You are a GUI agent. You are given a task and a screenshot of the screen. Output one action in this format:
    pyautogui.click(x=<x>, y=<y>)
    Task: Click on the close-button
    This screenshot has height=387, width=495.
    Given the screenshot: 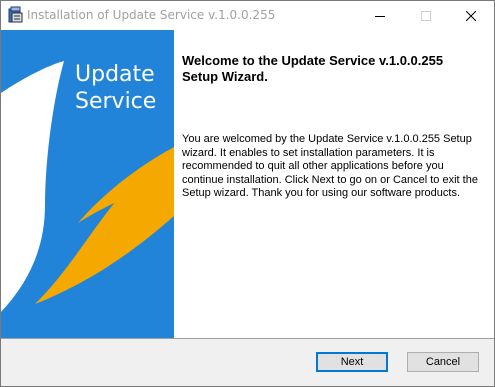 What is the action you would take?
    pyautogui.click(x=471, y=15)
    